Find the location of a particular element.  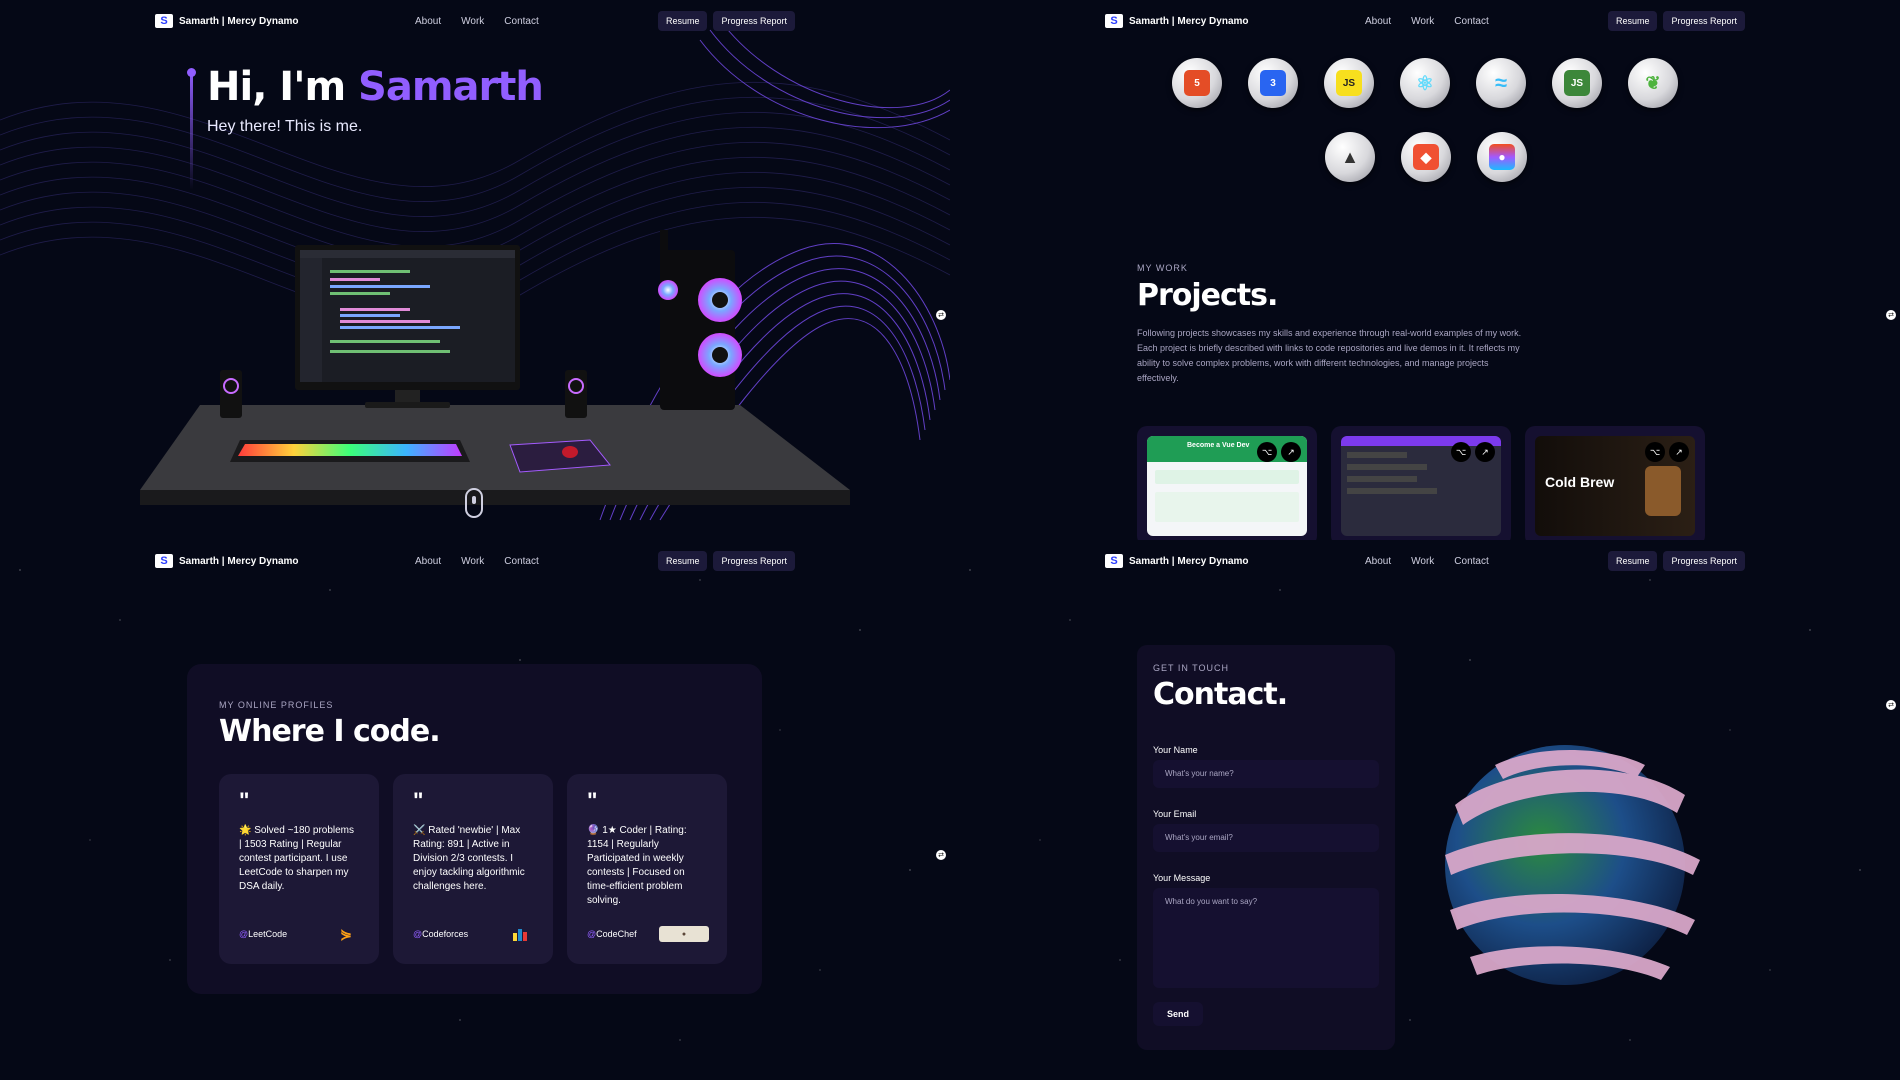

hero-name: Samarth is located at coordinates (451, 87).